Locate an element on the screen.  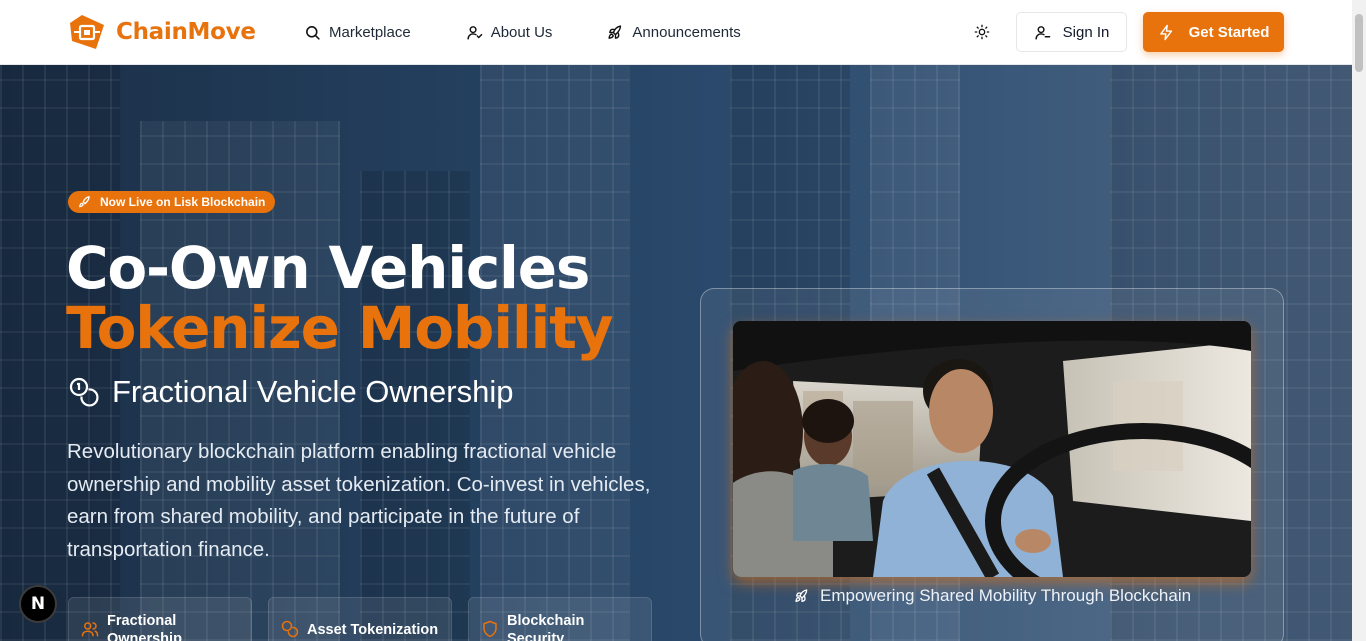
nav-marketplace-label: Marketplace is located at coordinates (370, 32).